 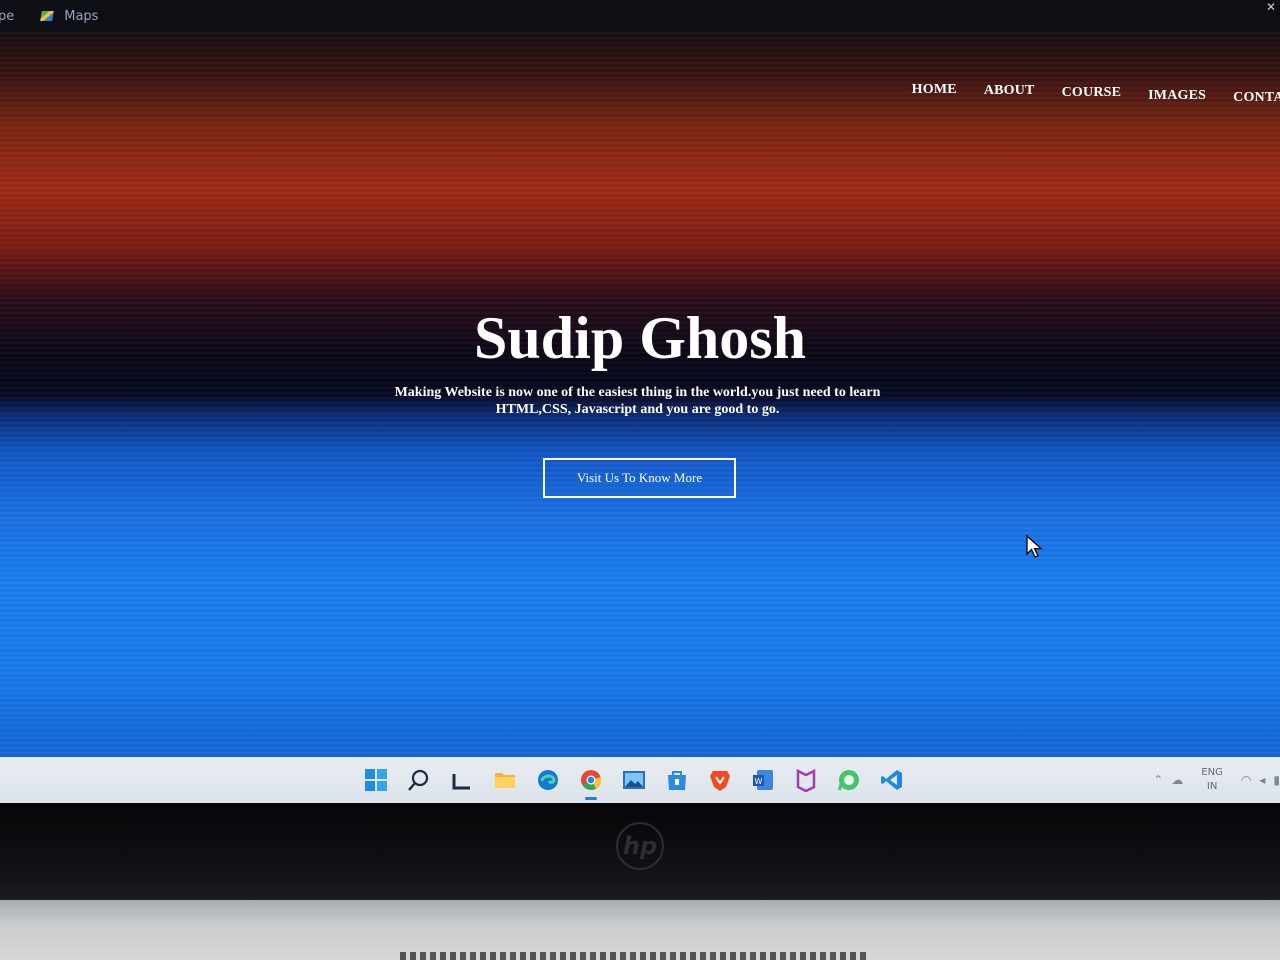 I want to click on nav-home: HOME, so click(x=934, y=94).